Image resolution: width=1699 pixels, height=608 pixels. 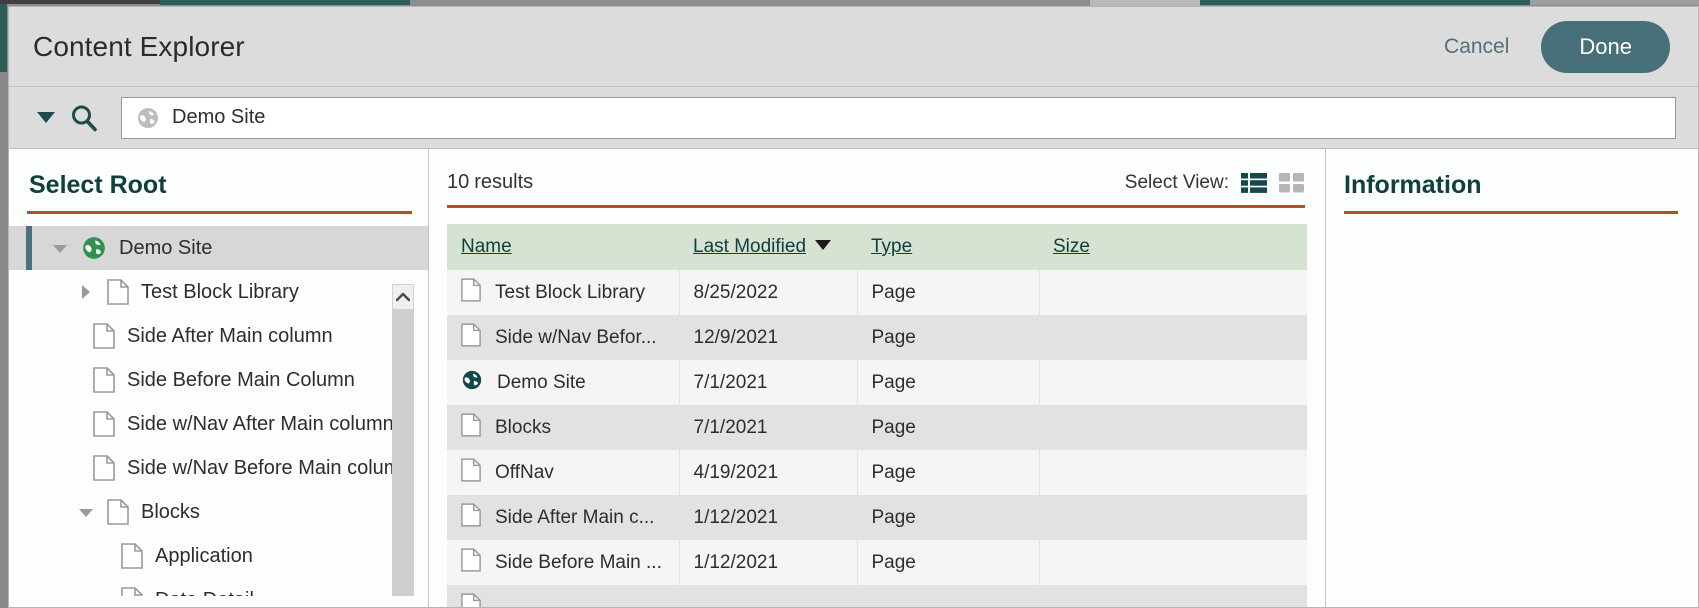 What do you see at coordinates (563, 247) in the screenshot?
I see `column-header-name: Name` at bounding box center [563, 247].